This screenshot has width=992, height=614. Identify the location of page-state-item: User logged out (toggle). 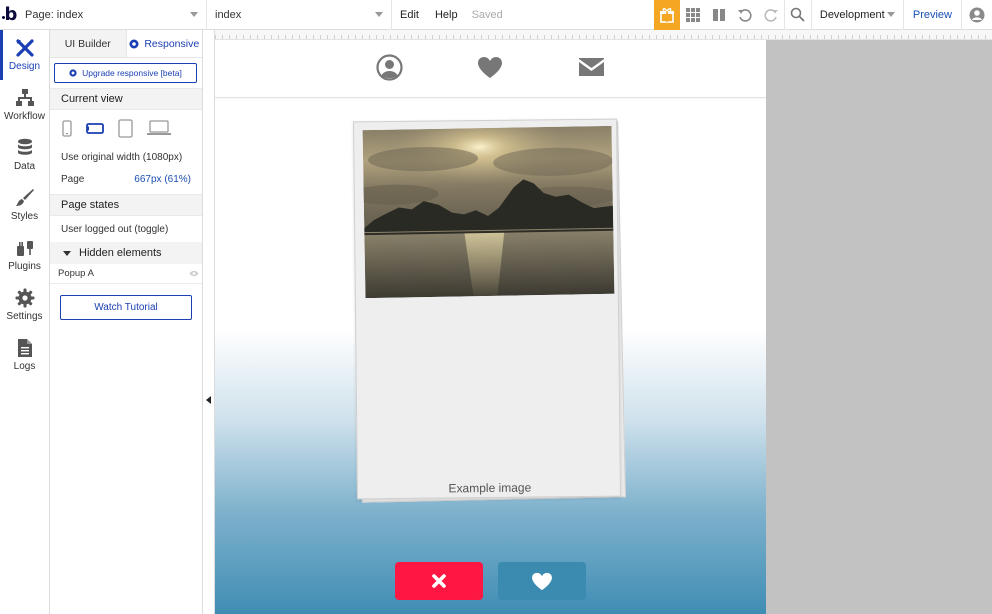
(126, 229).